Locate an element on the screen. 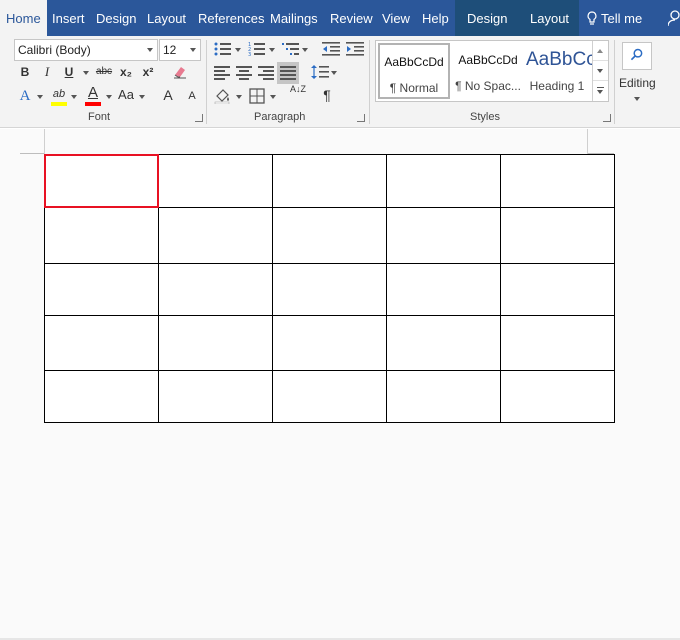  italic-button: I is located at coordinates (47, 72).